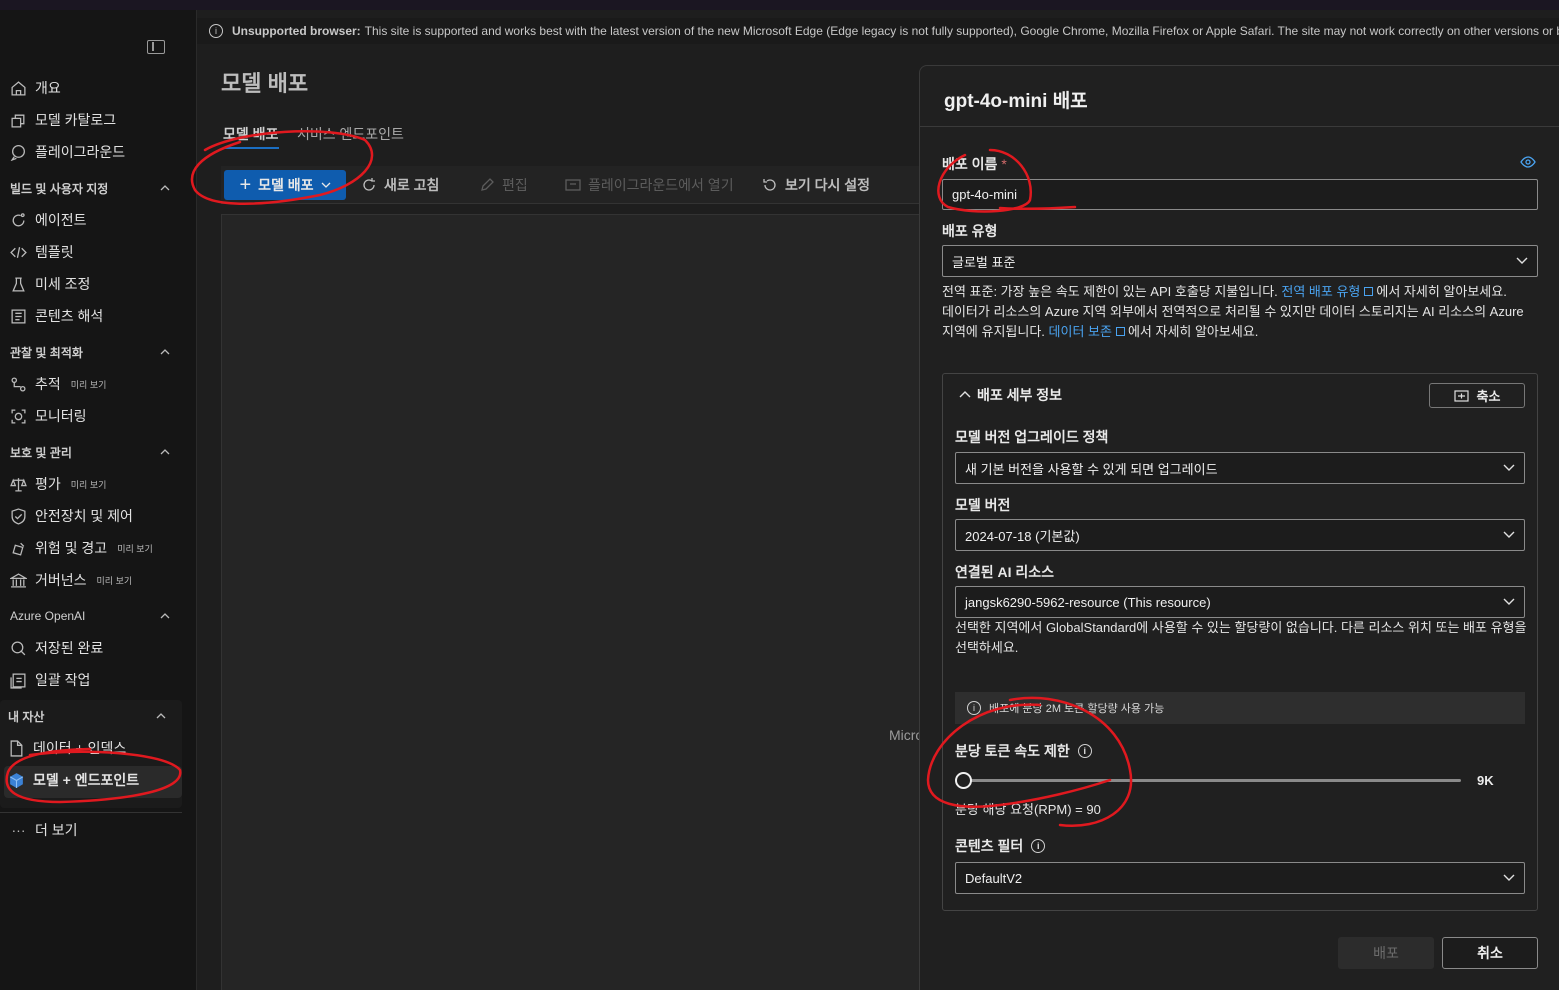 Image resolution: width=1559 pixels, height=990 pixels. What do you see at coordinates (1239, 126) in the screenshot?
I see `panel-divider` at bounding box center [1239, 126].